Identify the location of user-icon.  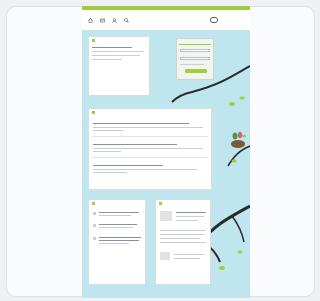
(114, 20).